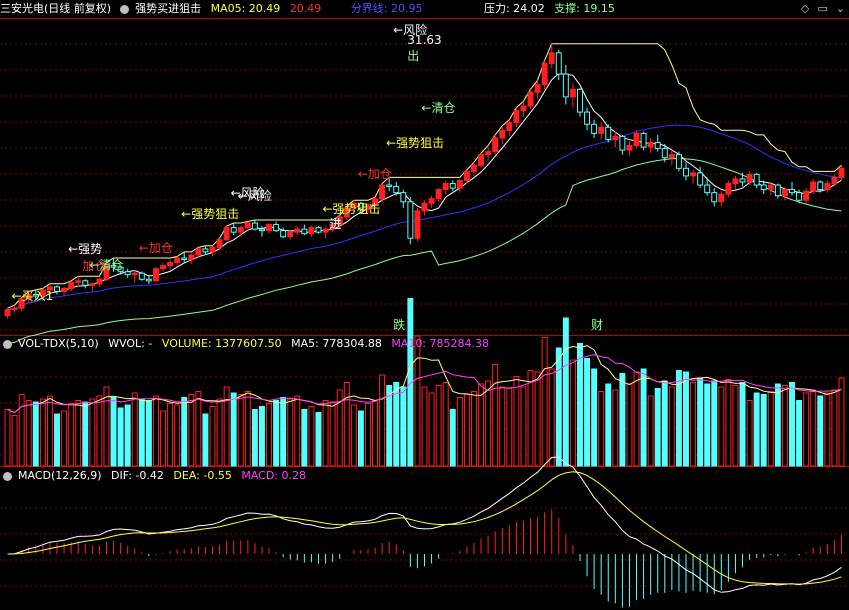  What do you see at coordinates (584, 8) in the screenshot?
I see `support-label: 支撑: 19.15` at bounding box center [584, 8].